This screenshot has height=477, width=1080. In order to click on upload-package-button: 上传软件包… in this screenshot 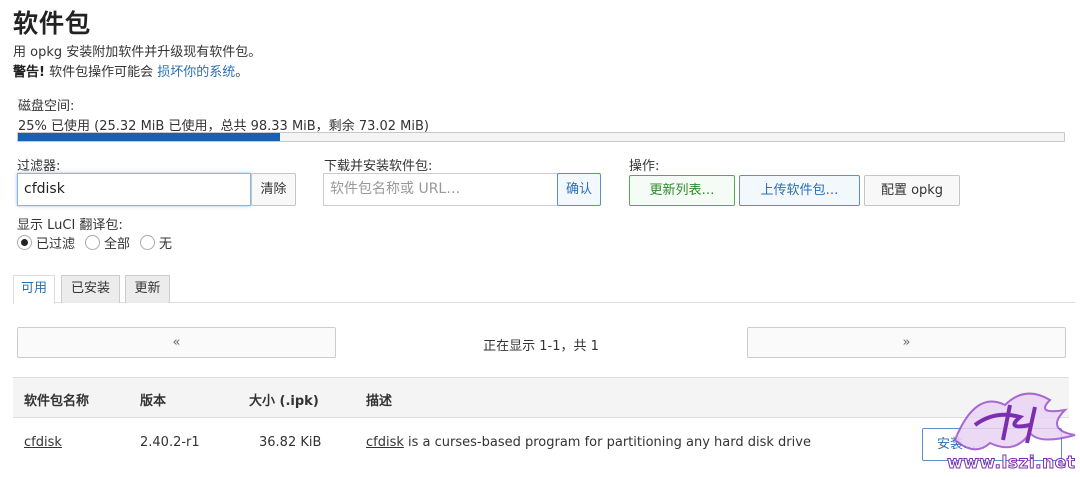, I will do `click(799, 190)`.